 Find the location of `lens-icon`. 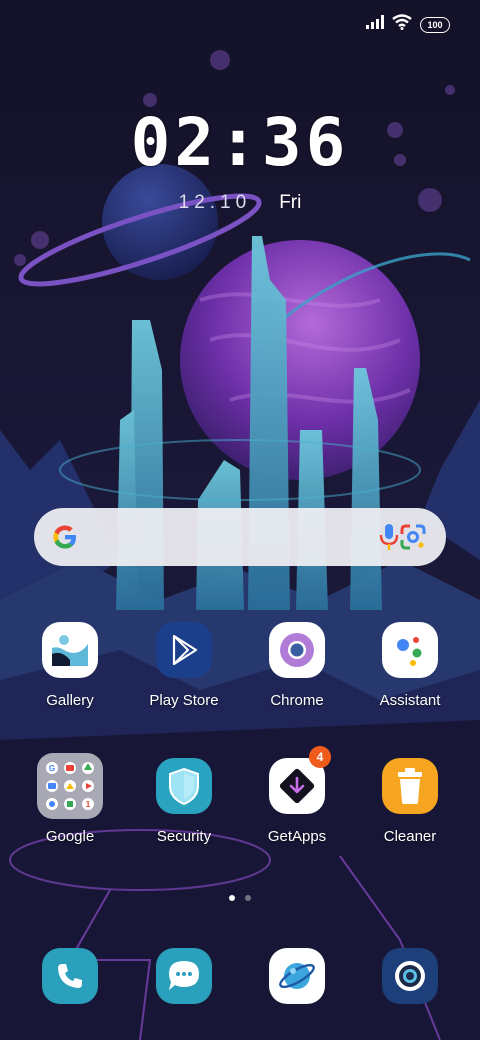

lens-icon is located at coordinates (413, 537).